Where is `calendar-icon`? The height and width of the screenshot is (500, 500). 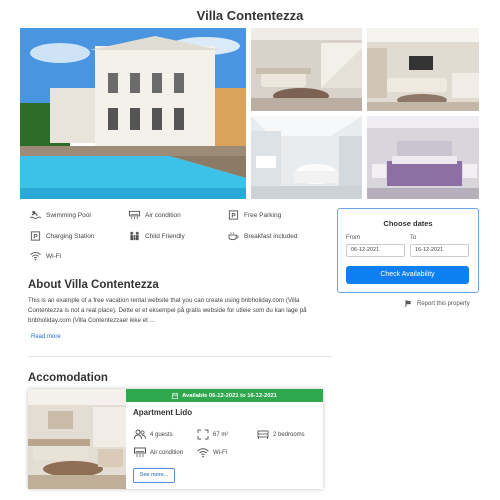
calendar-icon is located at coordinates (175, 395).